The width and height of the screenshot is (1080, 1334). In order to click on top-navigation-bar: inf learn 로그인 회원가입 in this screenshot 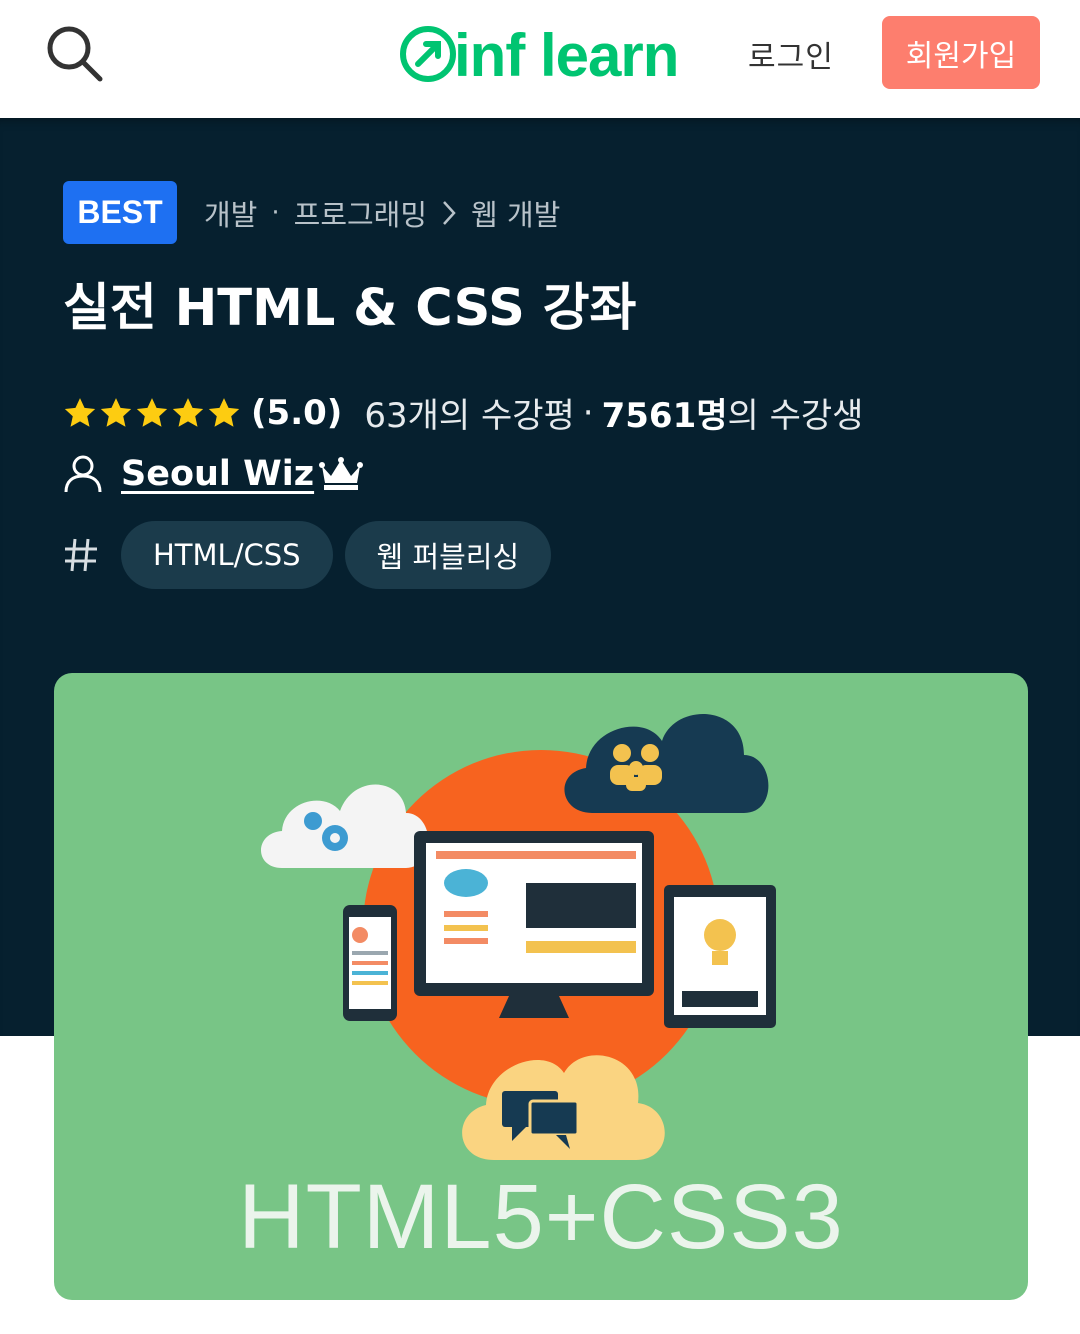, I will do `click(540, 59)`.